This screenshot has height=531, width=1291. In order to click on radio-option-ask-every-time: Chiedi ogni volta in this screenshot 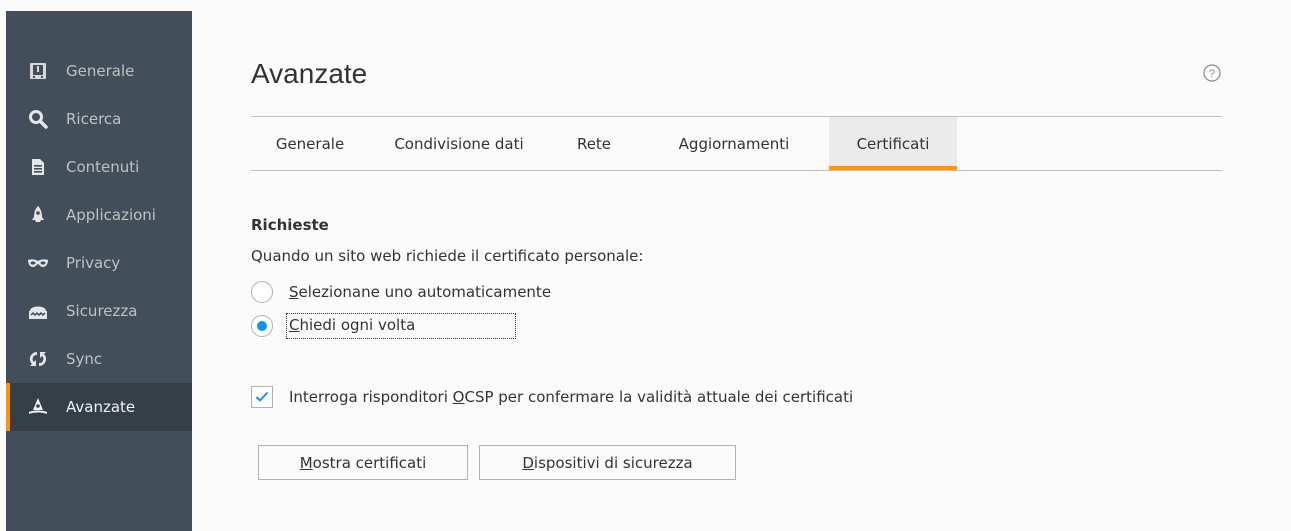, I will do `click(384, 326)`.